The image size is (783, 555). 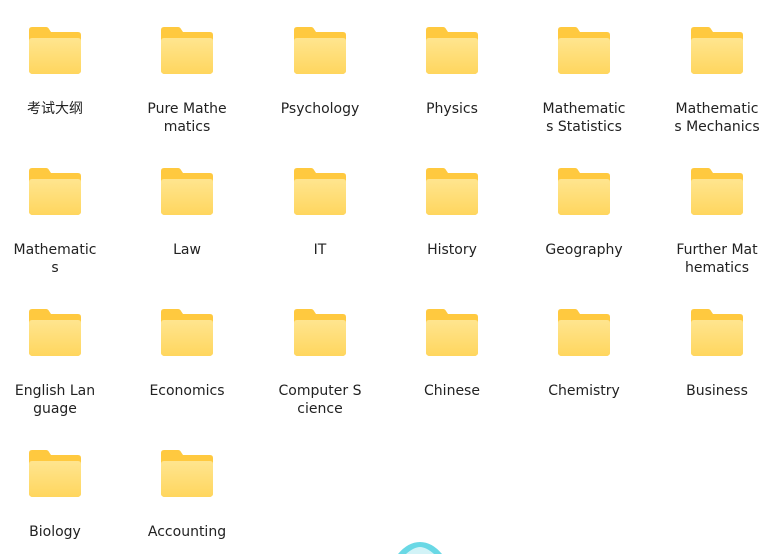 I want to click on folder-item: Geography, so click(x=584, y=208).